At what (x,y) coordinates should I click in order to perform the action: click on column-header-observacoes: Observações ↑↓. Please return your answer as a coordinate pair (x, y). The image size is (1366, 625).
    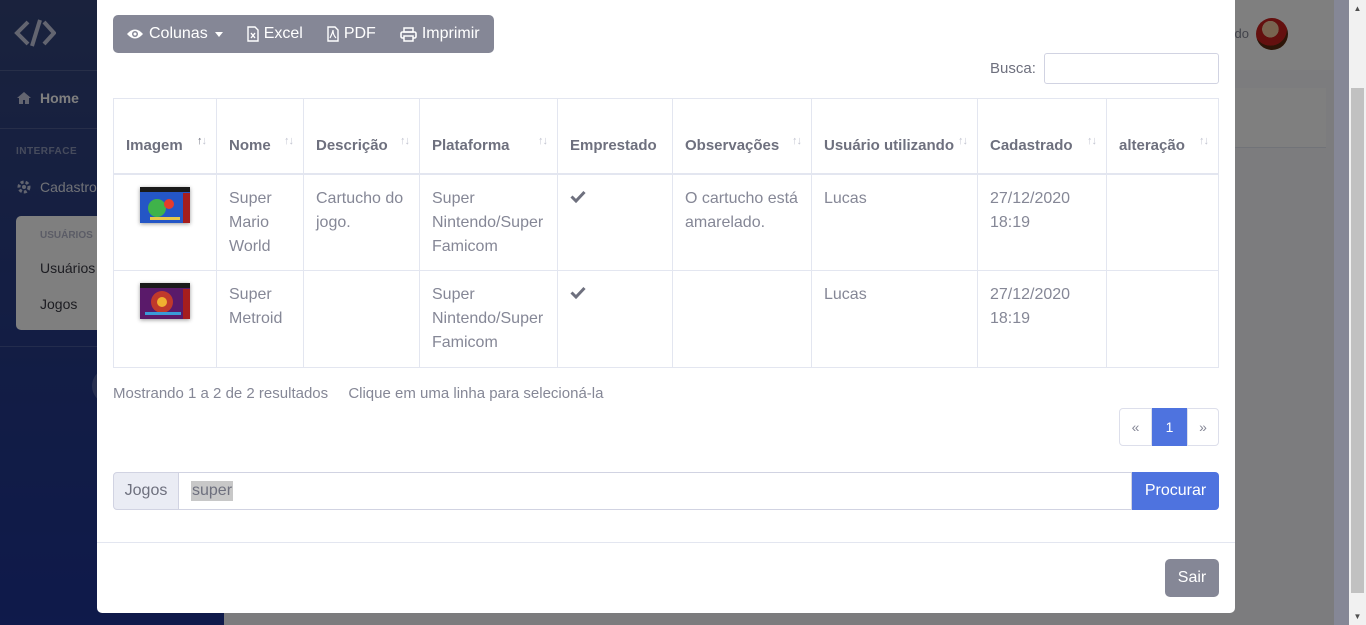
    Looking at the image, I should click on (742, 136).